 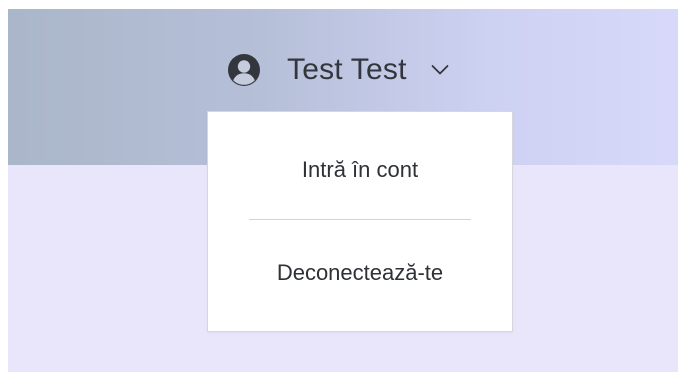 I want to click on chevron-down-icon, so click(x=440, y=70).